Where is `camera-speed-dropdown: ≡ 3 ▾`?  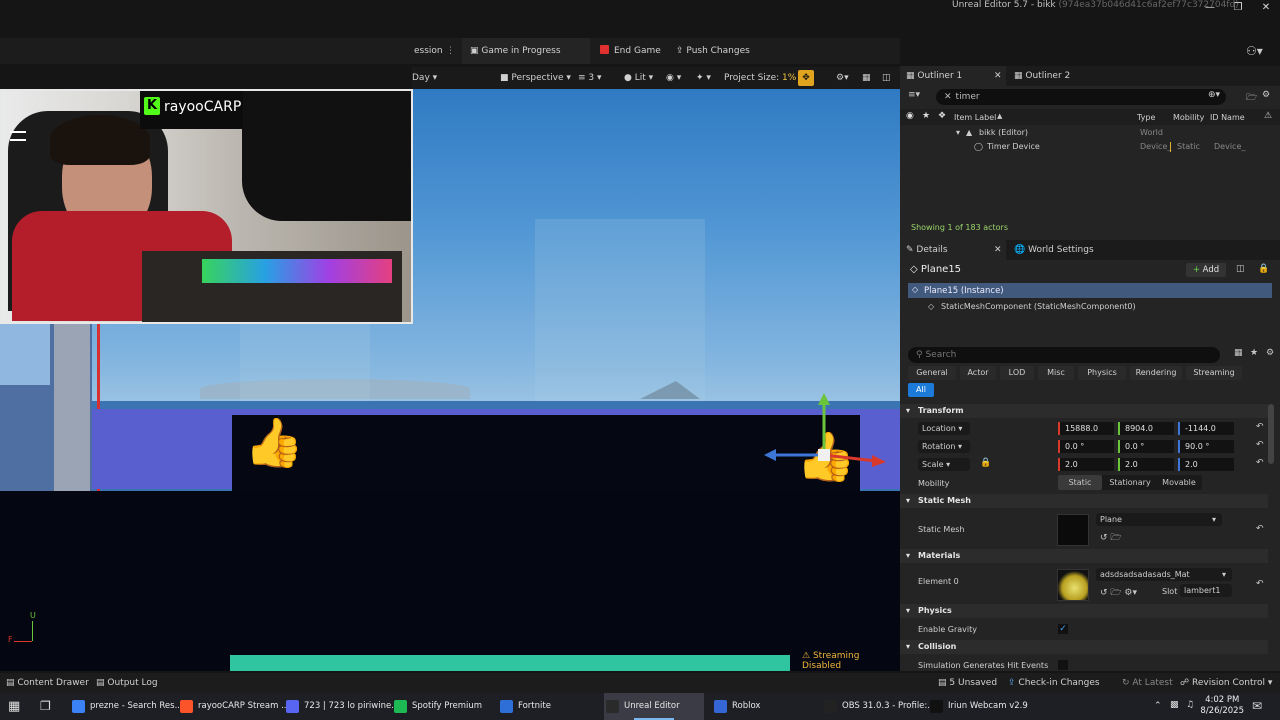
camera-speed-dropdown: ≡ 3 ▾ is located at coordinates (590, 78).